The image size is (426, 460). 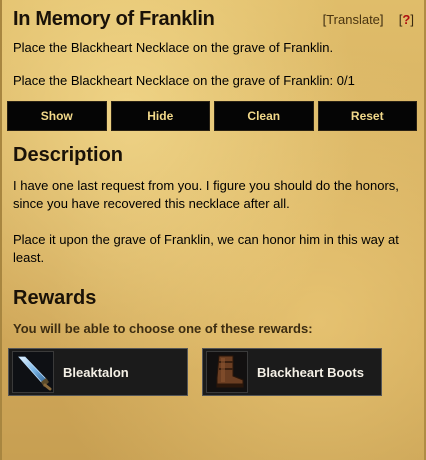 What do you see at coordinates (367, 116) in the screenshot?
I see `reset-button: Reset` at bounding box center [367, 116].